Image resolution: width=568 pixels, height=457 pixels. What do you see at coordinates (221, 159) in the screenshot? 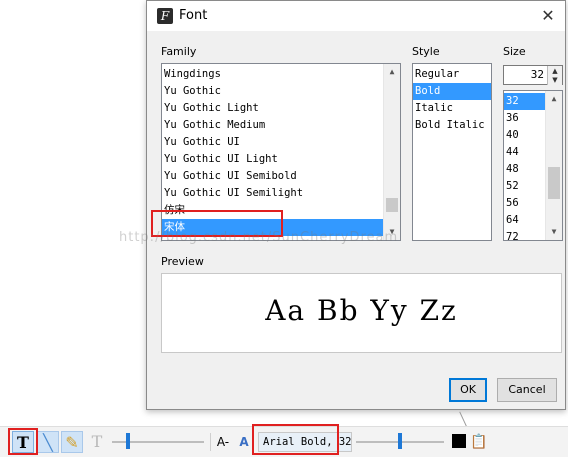
I see `family-list-item: Yu Gothic UI Light` at bounding box center [221, 159].